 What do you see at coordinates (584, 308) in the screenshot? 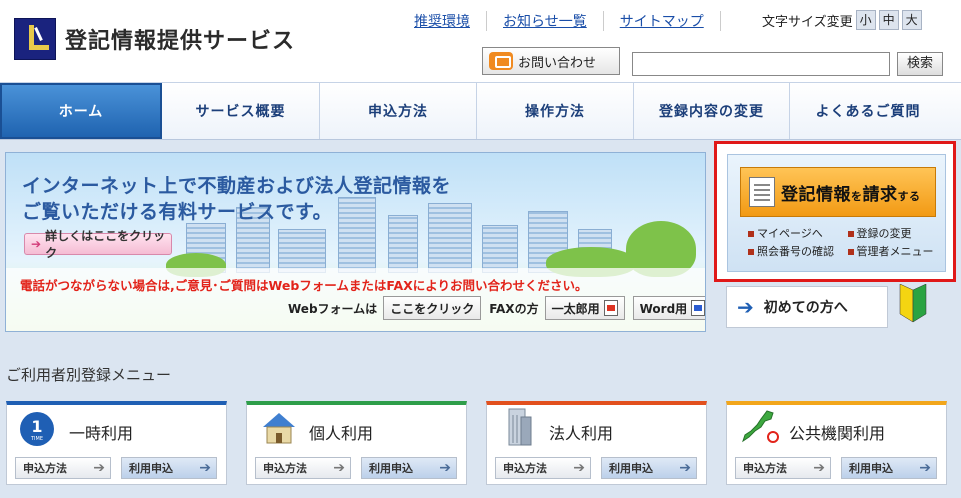
I see `ichitaro-download-button: 一太郎用` at bounding box center [584, 308].